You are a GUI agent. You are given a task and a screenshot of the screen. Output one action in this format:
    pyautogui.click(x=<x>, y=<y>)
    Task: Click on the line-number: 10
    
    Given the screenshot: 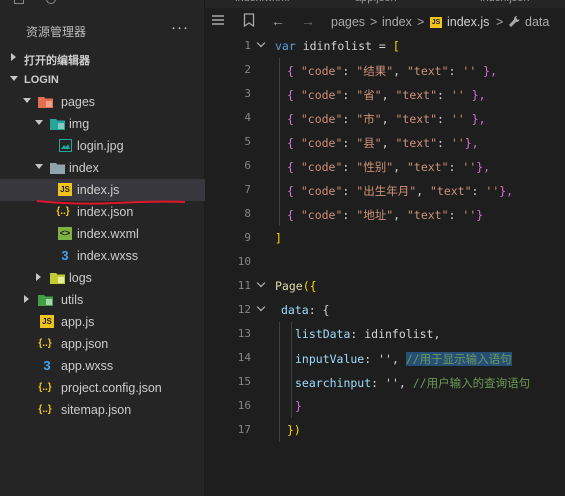 What is the action you would take?
    pyautogui.click(x=244, y=261)
    